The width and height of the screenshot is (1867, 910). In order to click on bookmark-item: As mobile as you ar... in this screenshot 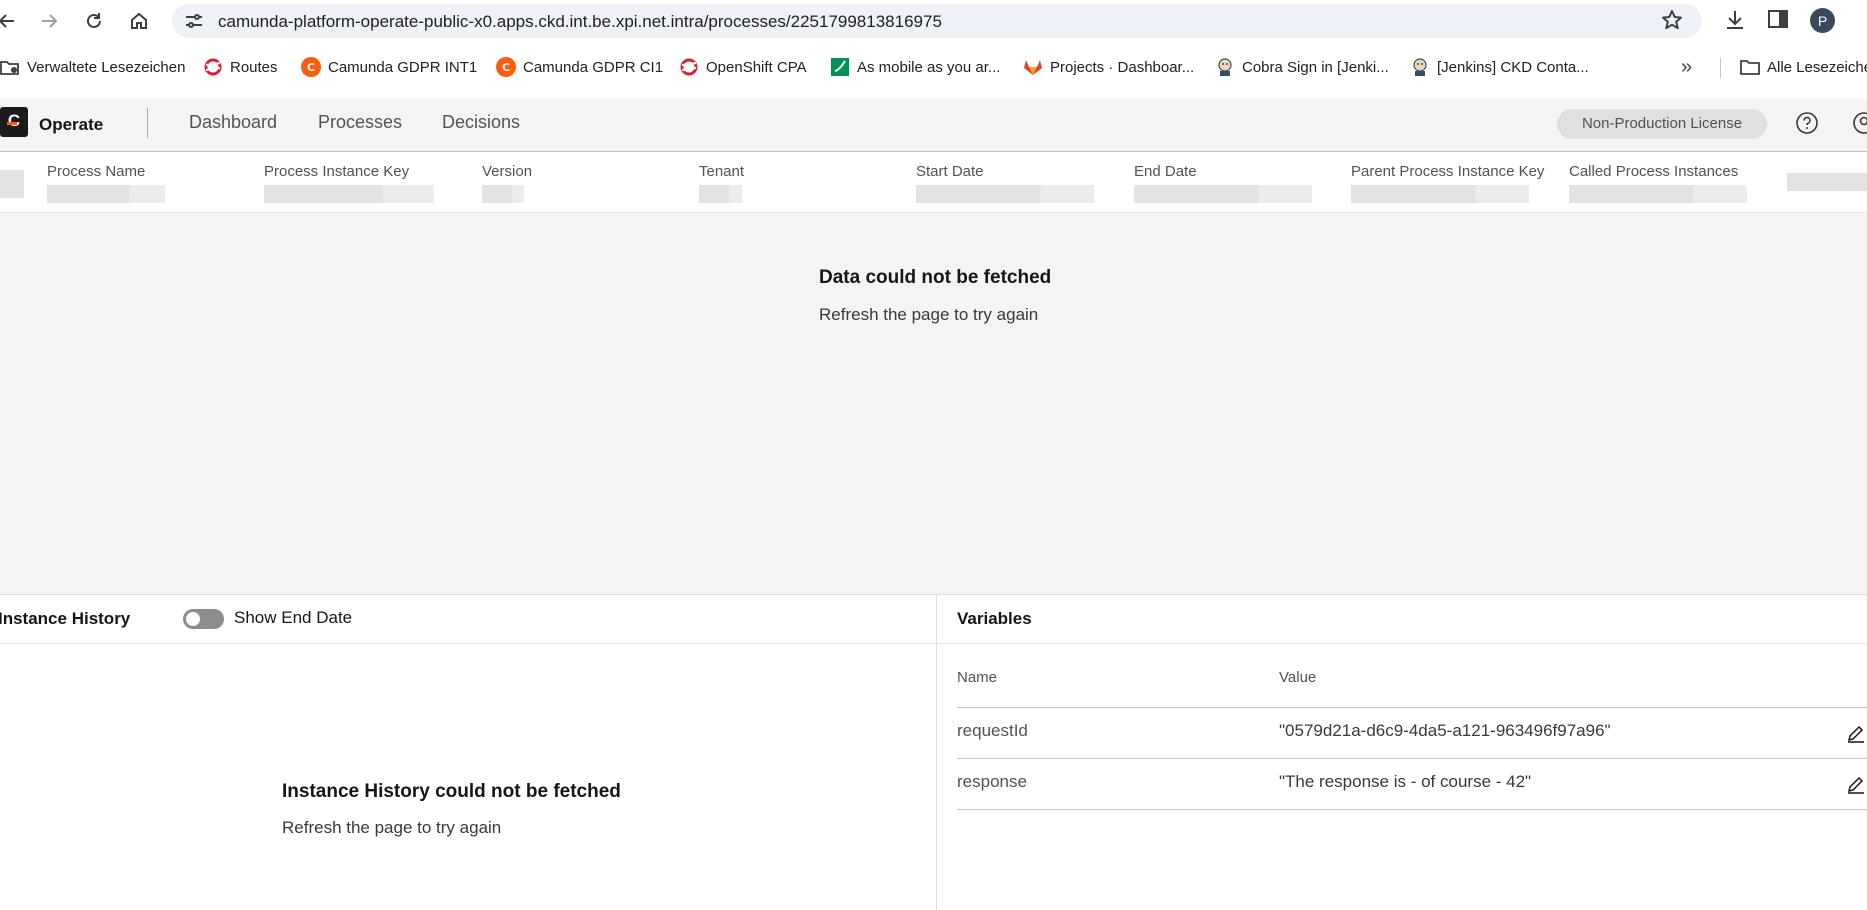, I will do `click(915, 67)`.